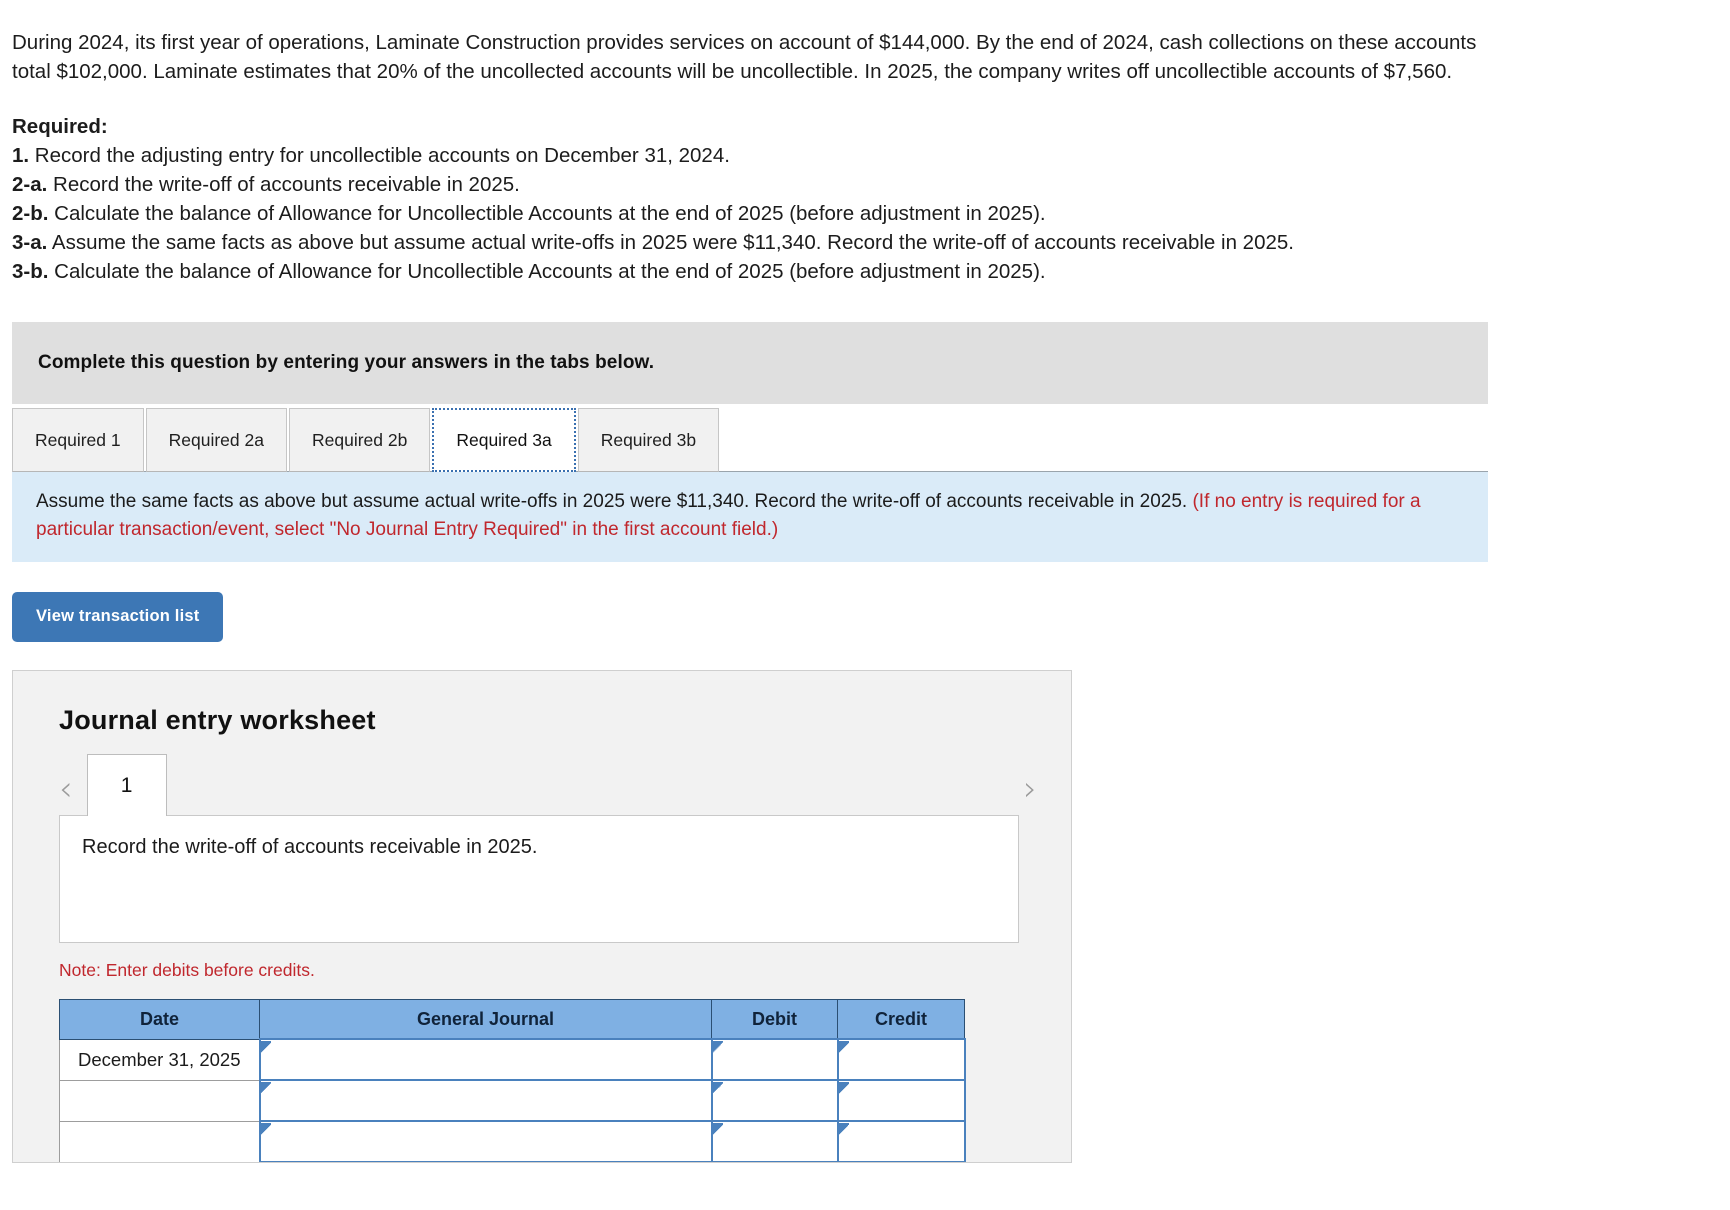  I want to click on tab-required-2b: Required 2b, so click(359, 440).